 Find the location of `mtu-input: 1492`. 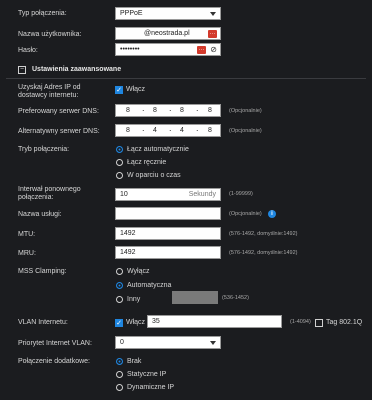

mtu-input: 1492 is located at coordinates (168, 233).